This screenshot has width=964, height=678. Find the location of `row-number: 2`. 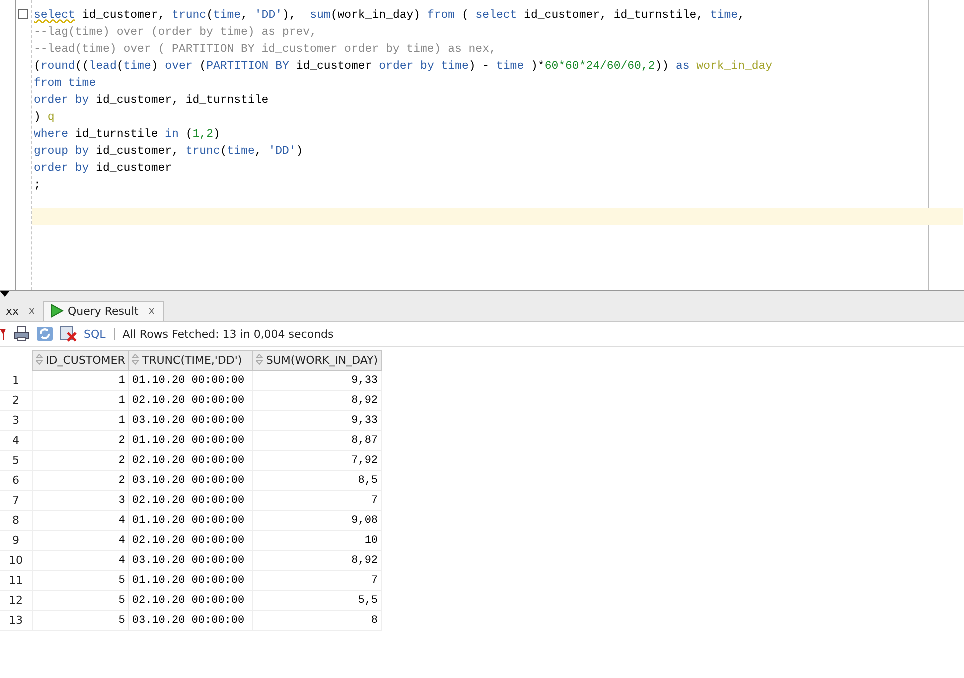

row-number: 2 is located at coordinates (16, 400).